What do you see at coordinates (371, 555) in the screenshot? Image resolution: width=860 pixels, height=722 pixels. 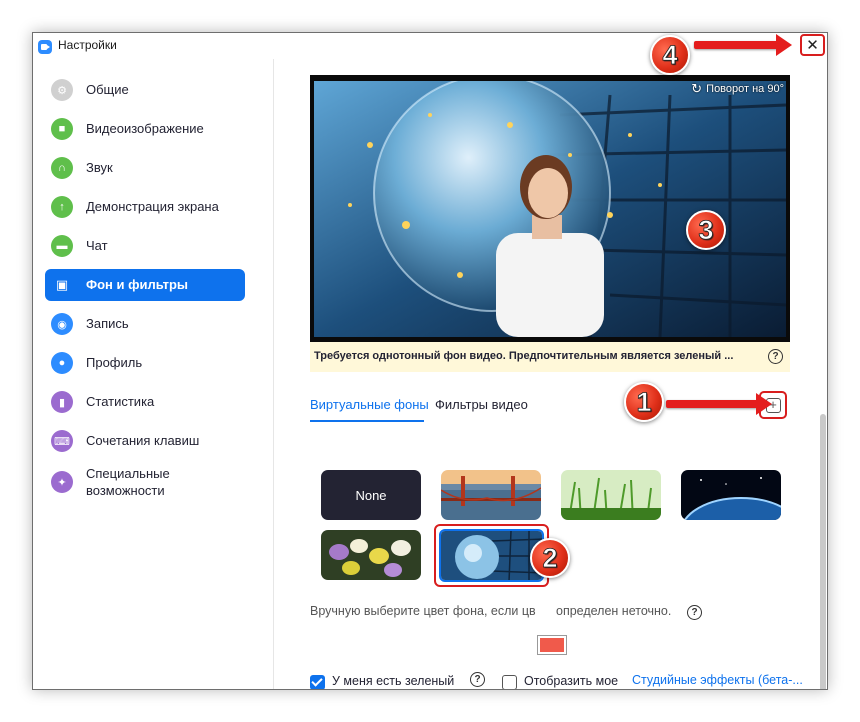 I see `background-crocus-flowers` at bounding box center [371, 555].